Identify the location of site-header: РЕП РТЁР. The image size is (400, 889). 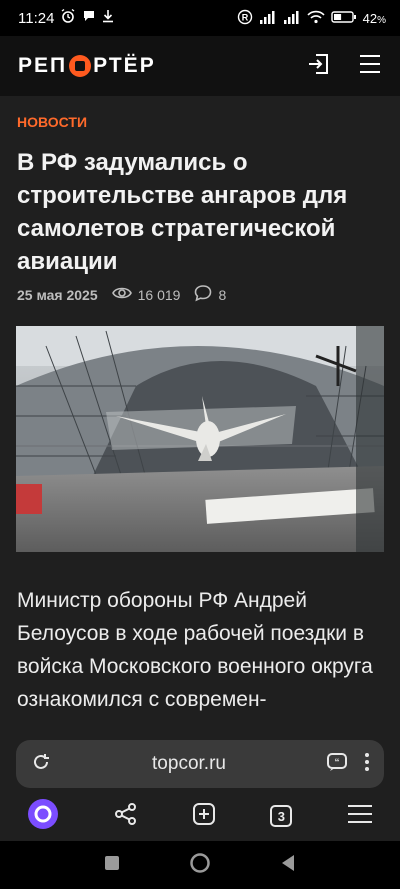
(200, 66).